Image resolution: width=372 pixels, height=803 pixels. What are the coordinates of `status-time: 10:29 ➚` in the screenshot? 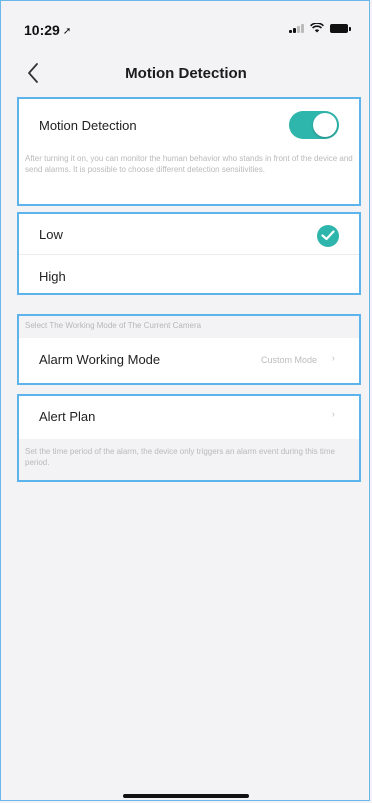 It's located at (47, 30).